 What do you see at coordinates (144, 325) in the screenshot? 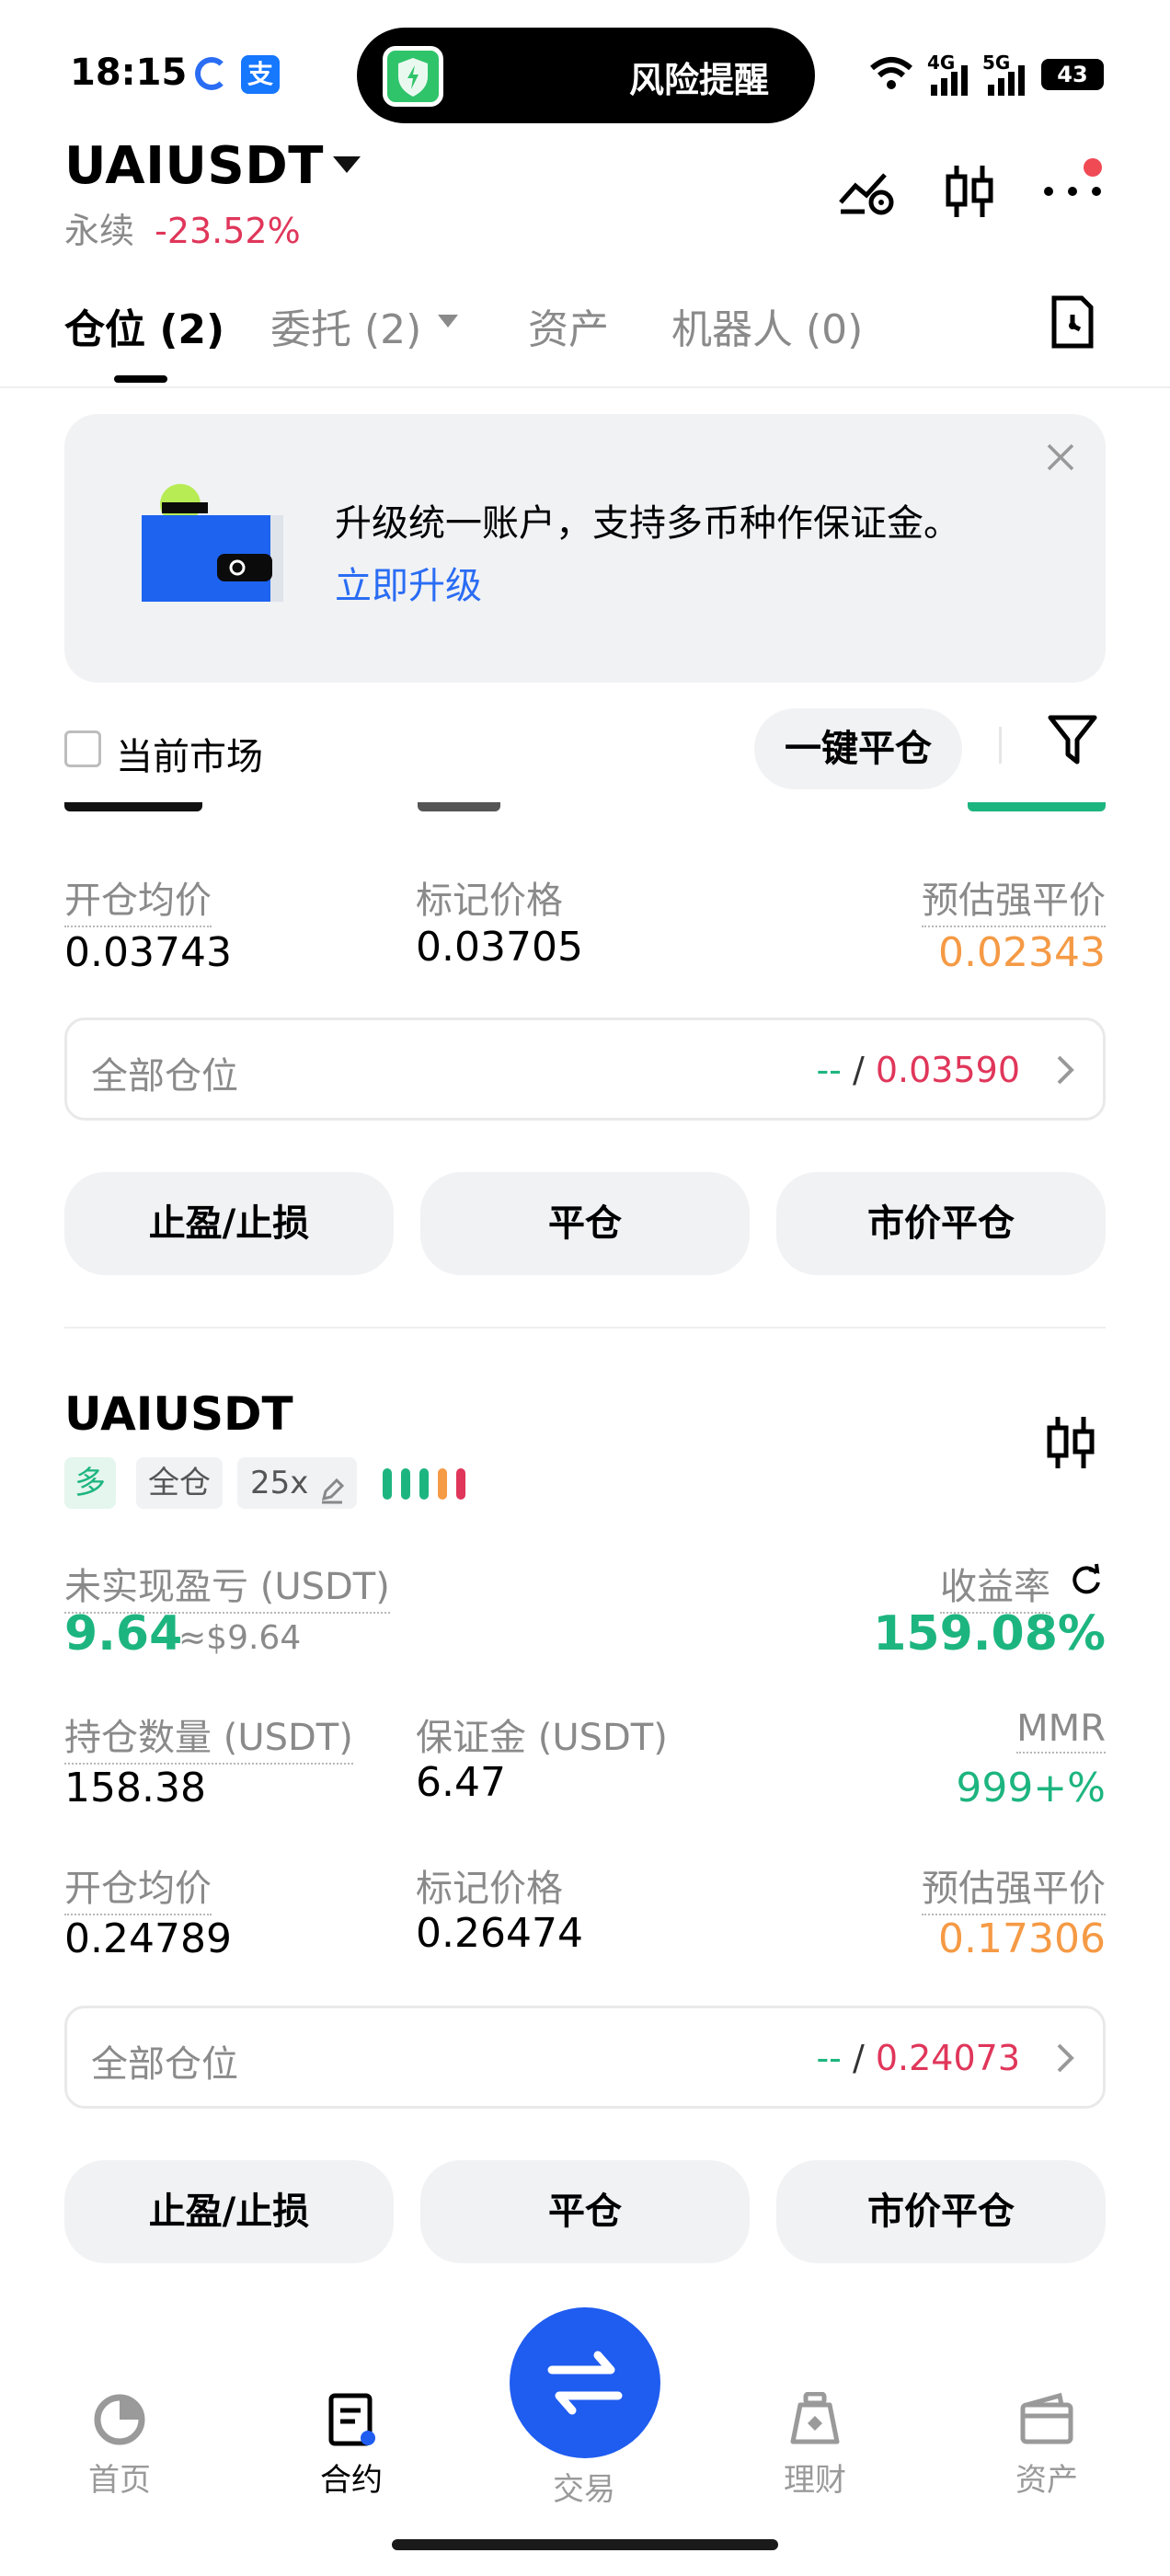
I see `tab-positions: 仓位 (2)` at bounding box center [144, 325].